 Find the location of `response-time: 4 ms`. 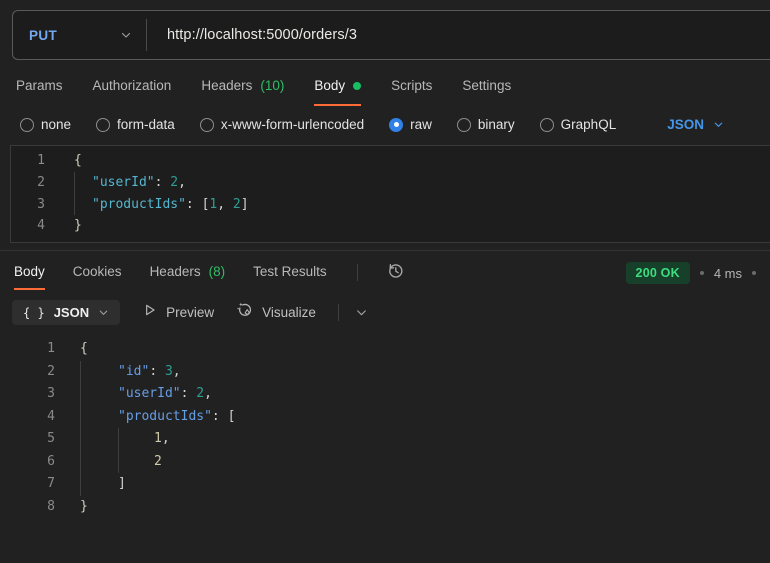

response-time: 4 ms is located at coordinates (728, 273).